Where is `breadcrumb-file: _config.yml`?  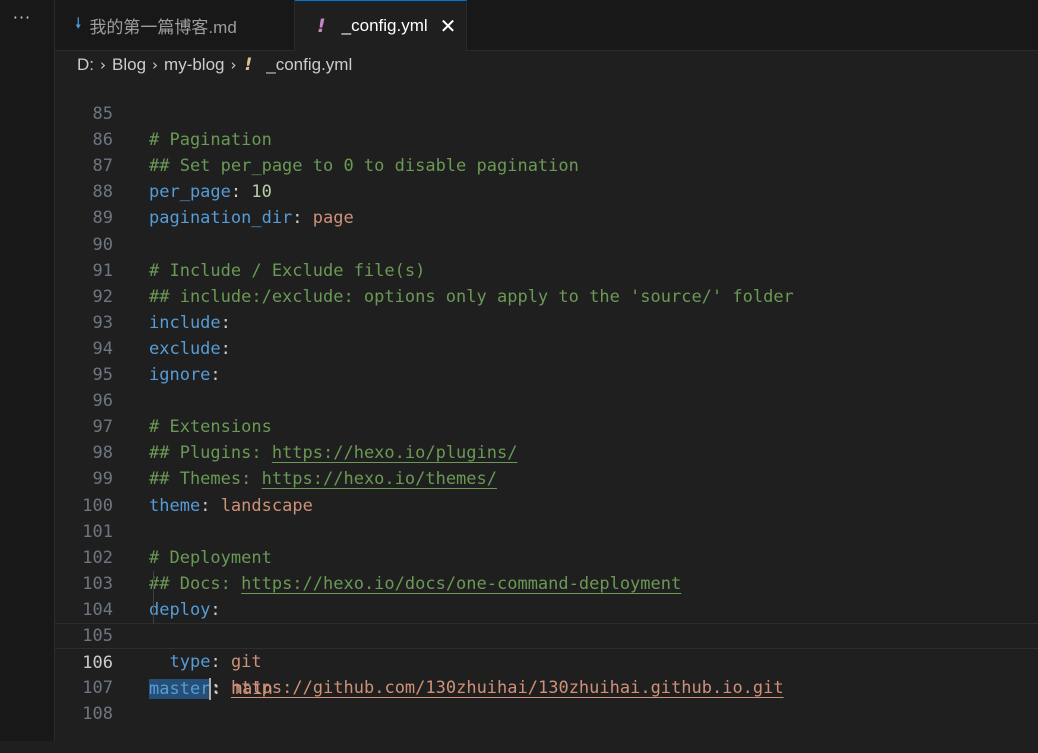 breadcrumb-file: _config.yml is located at coordinates (309, 65).